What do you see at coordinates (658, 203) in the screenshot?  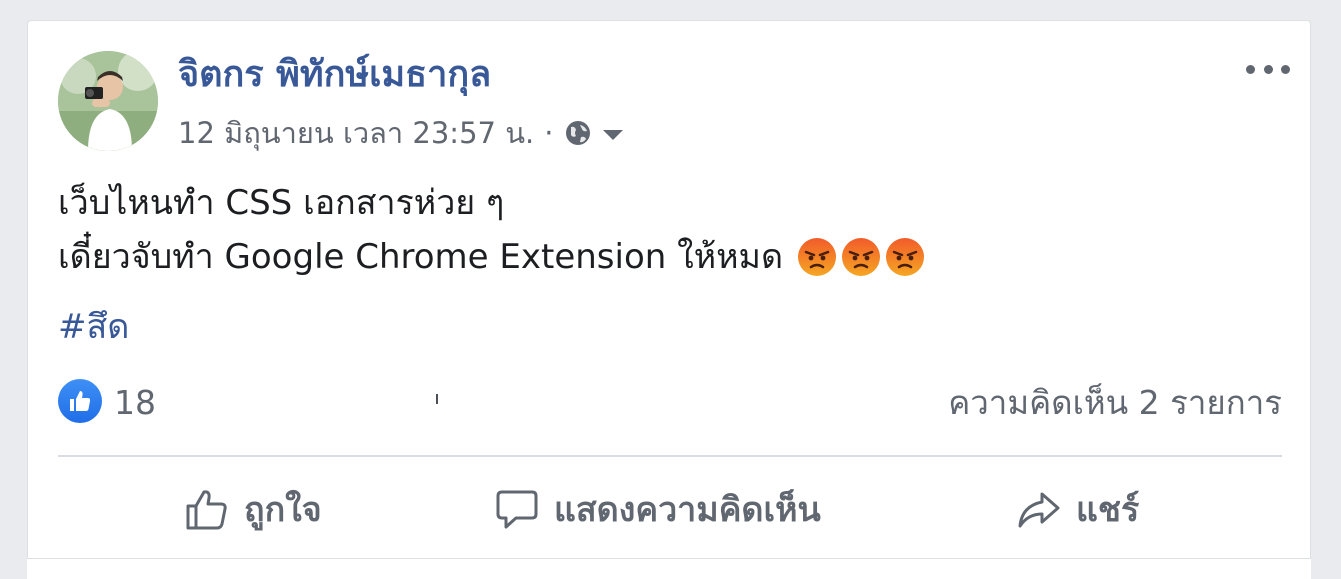 I see `post-line: เว็บไหนทำ CSS เอกสารห่วย ๆ` at bounding box center [658, 203].